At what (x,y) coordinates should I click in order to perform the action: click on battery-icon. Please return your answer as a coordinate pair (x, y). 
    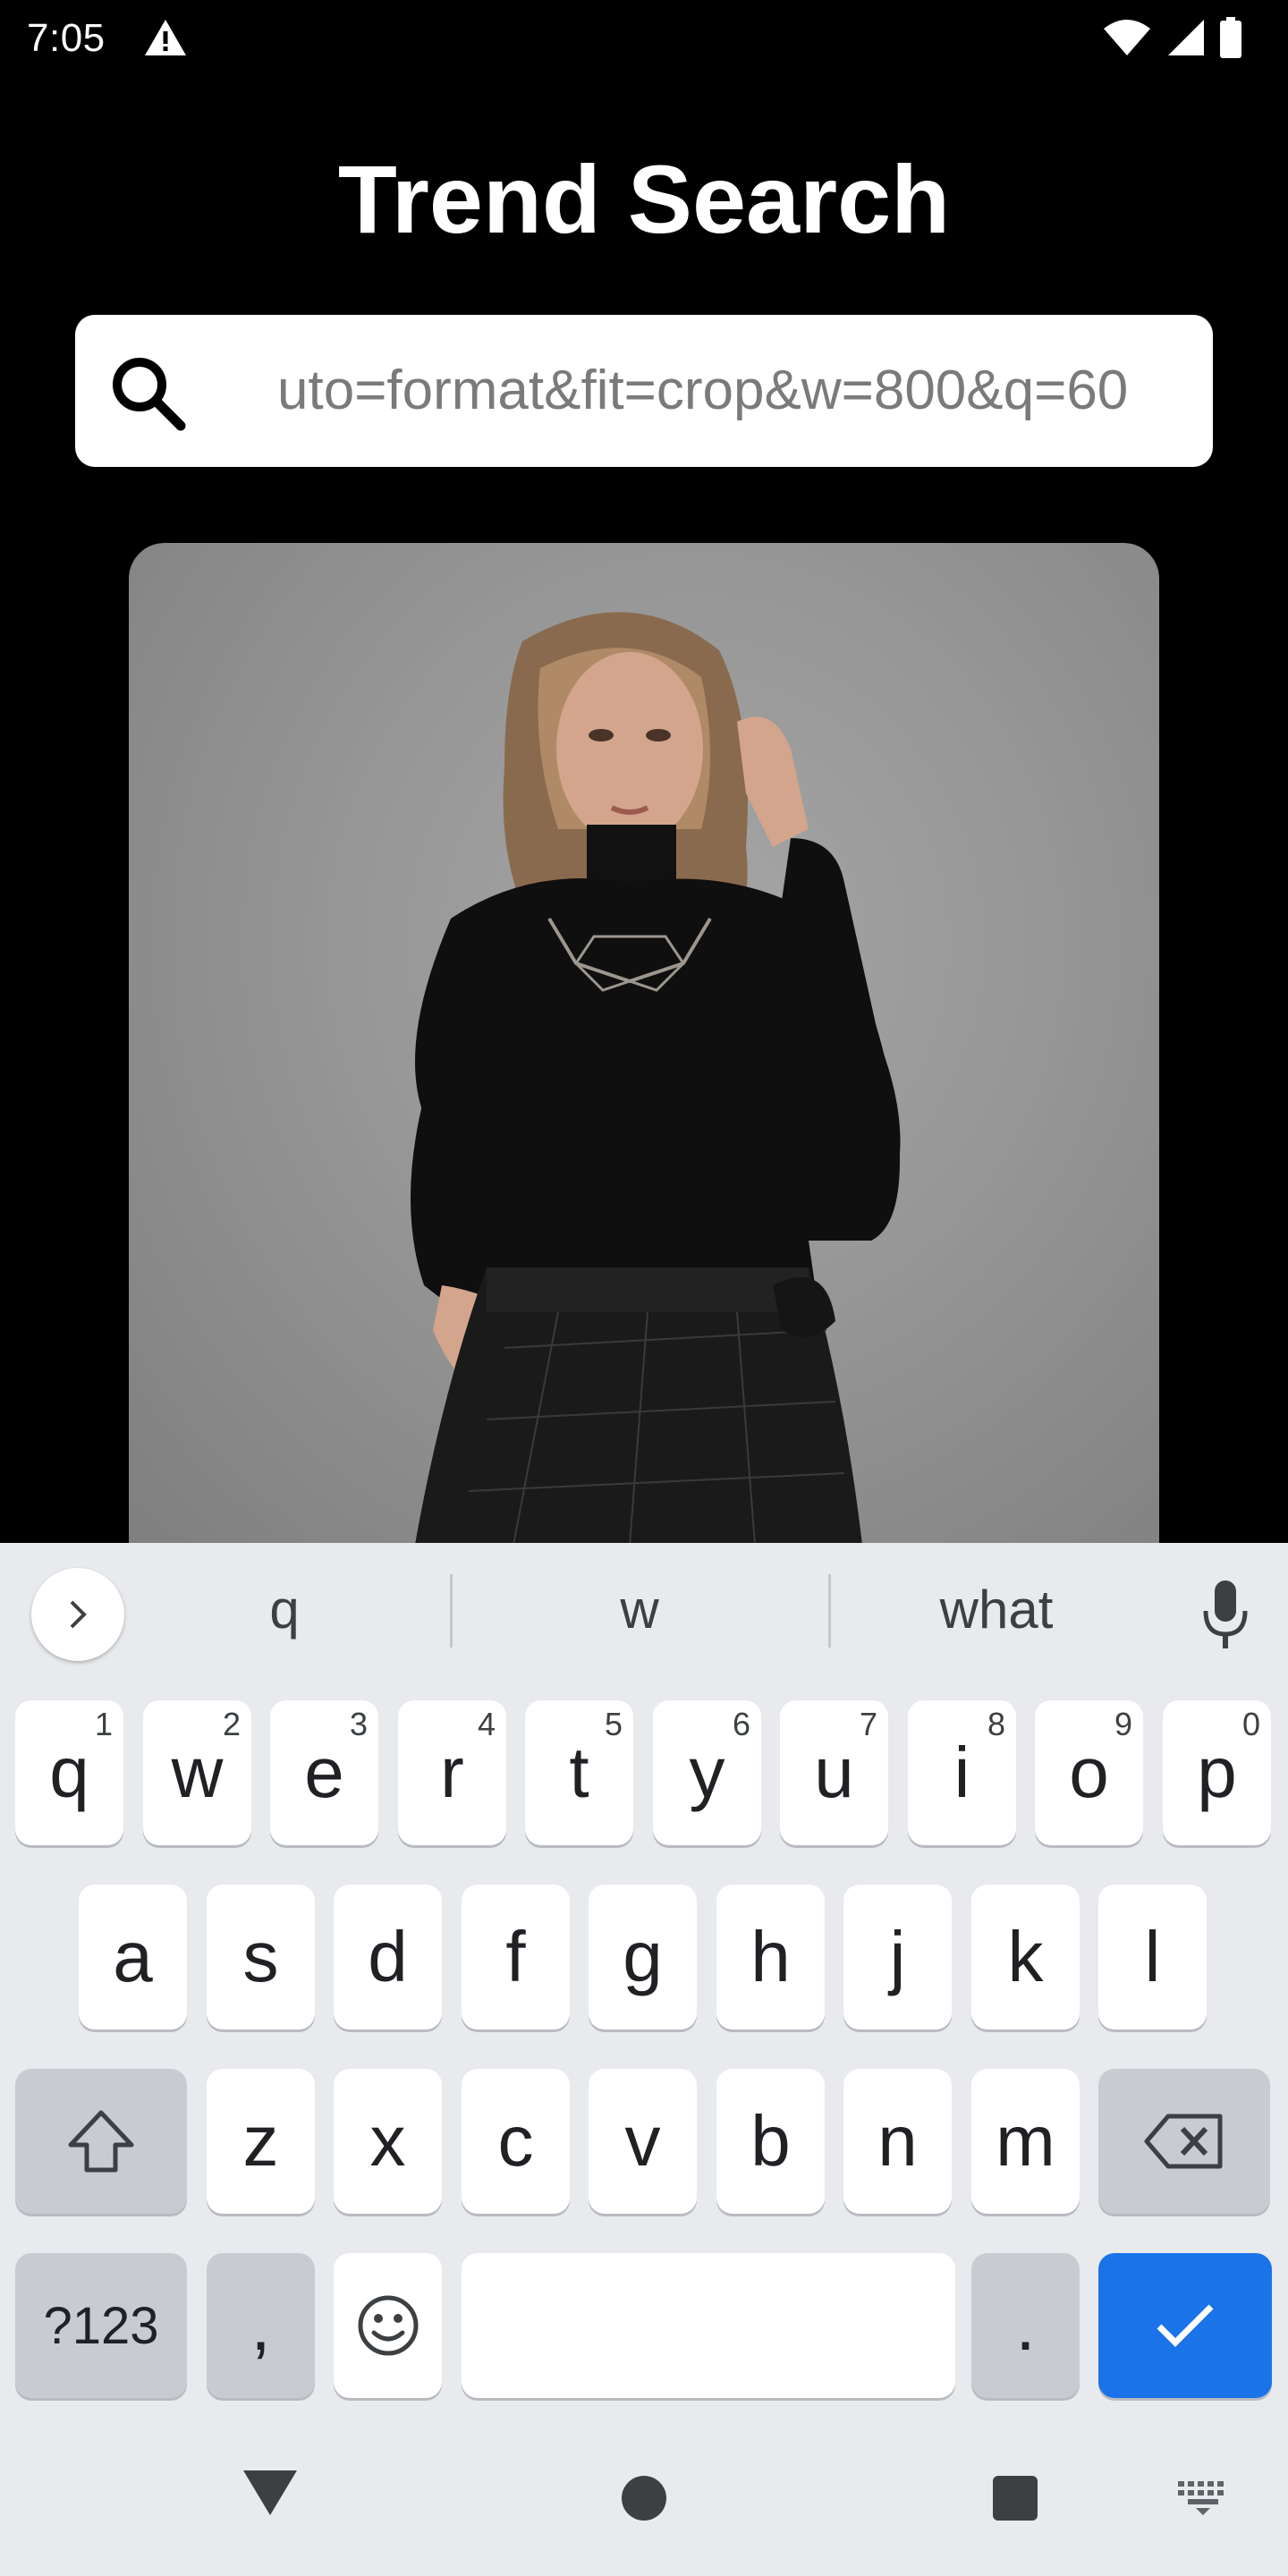
    Looking at the image, I should click on (1230, 37).